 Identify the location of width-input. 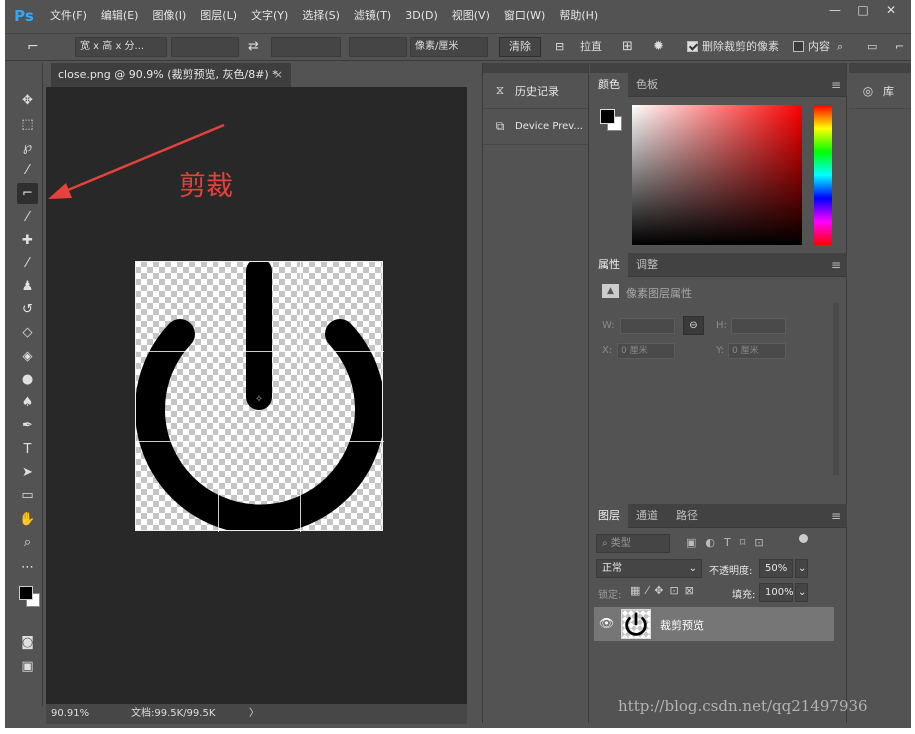
(205, 47).